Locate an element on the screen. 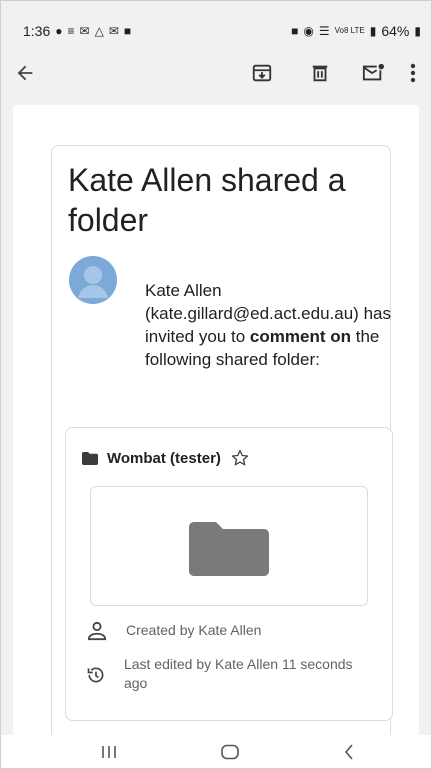 The image size is (432, 769). battery-percent: 64% is located at coordinates (395, 31).